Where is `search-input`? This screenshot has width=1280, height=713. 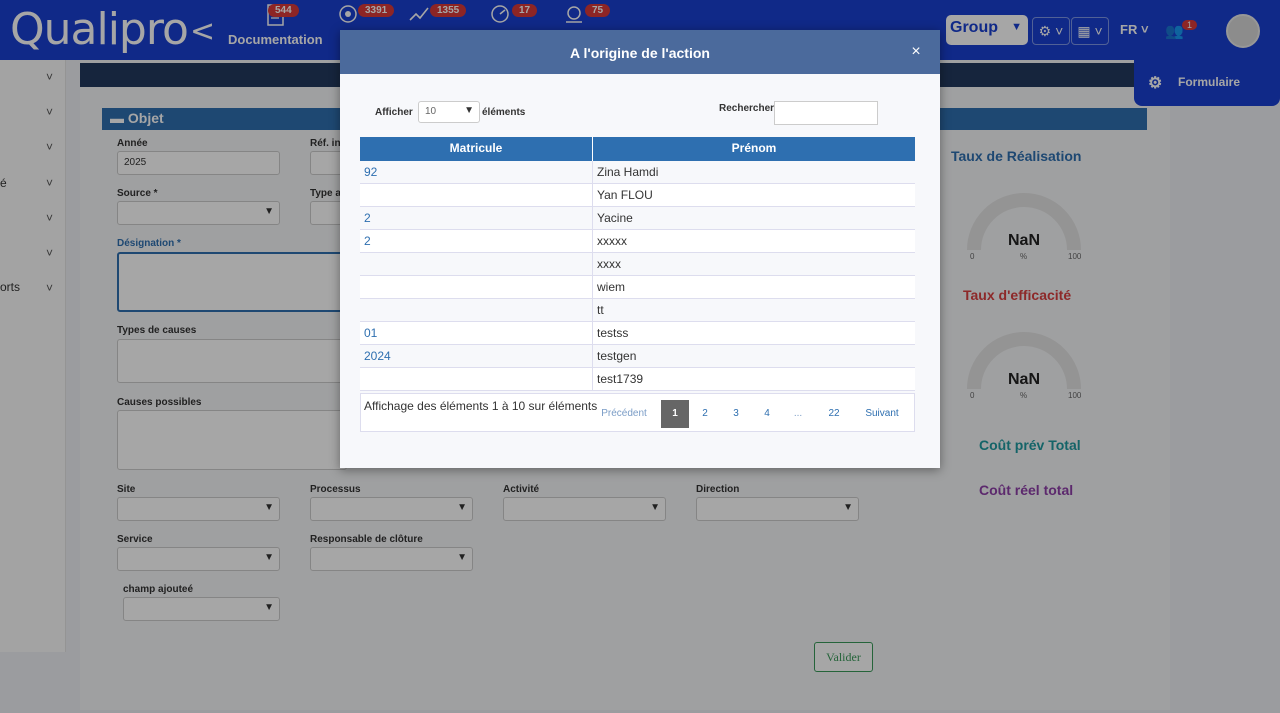
search-input is located at coordinates (826, 113).